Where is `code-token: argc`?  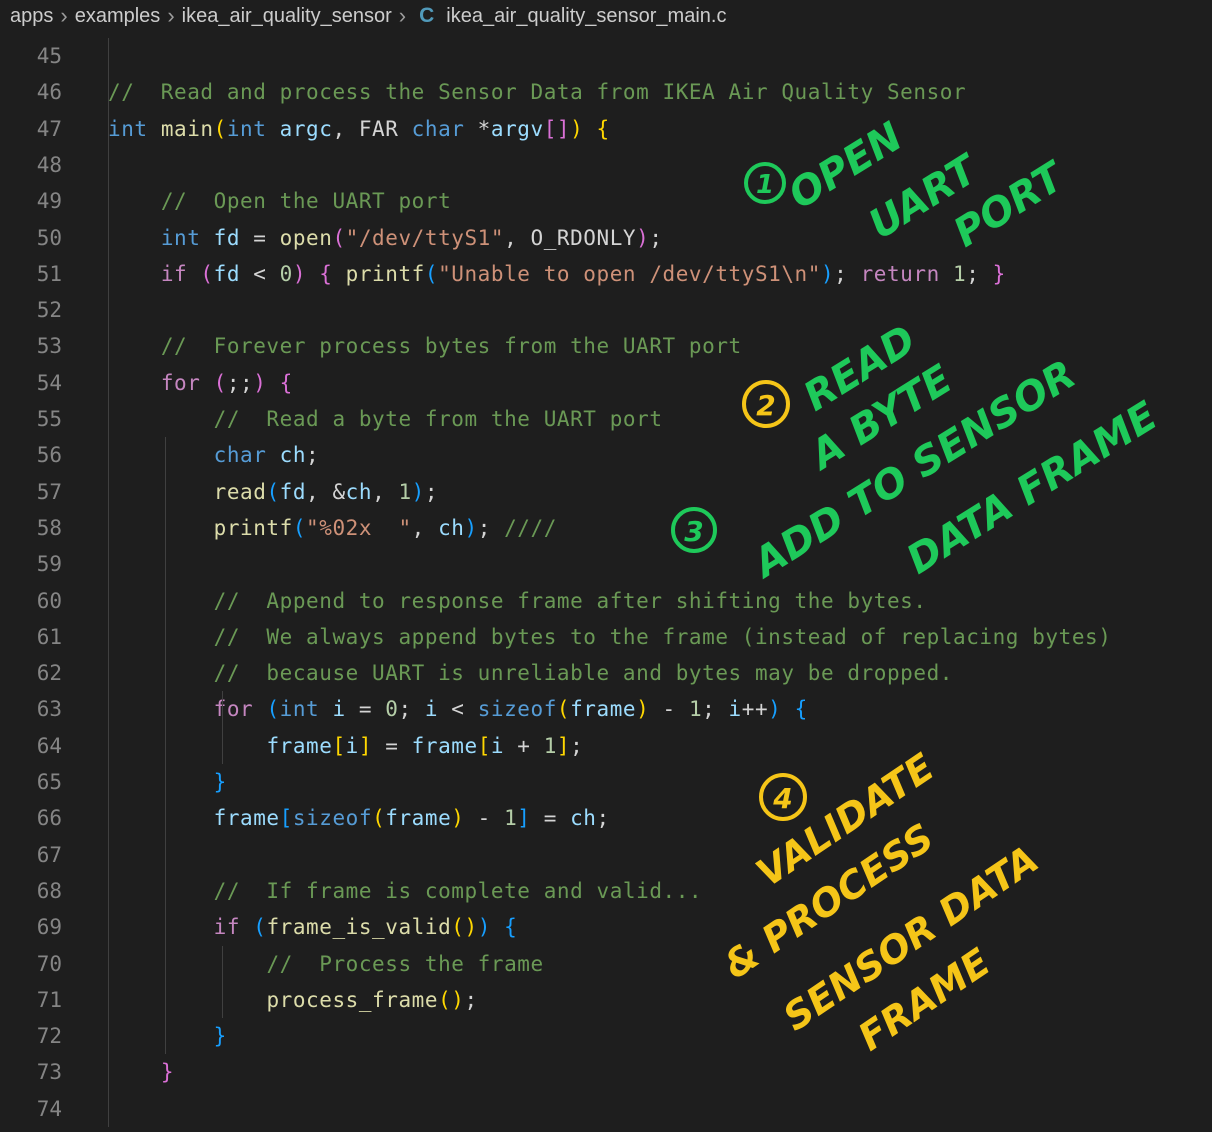 code-token: argc is located at coordinates (306, 128).